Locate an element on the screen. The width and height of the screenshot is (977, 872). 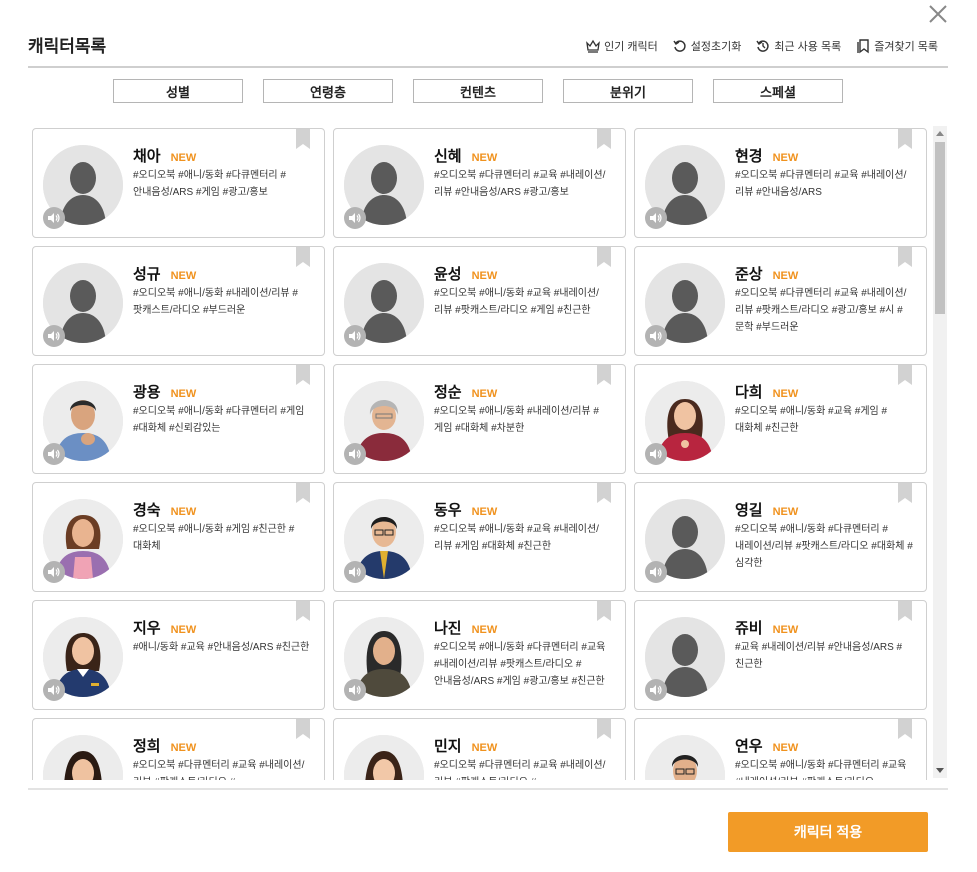
scroll-thumb is located at coordinates (940, 228).